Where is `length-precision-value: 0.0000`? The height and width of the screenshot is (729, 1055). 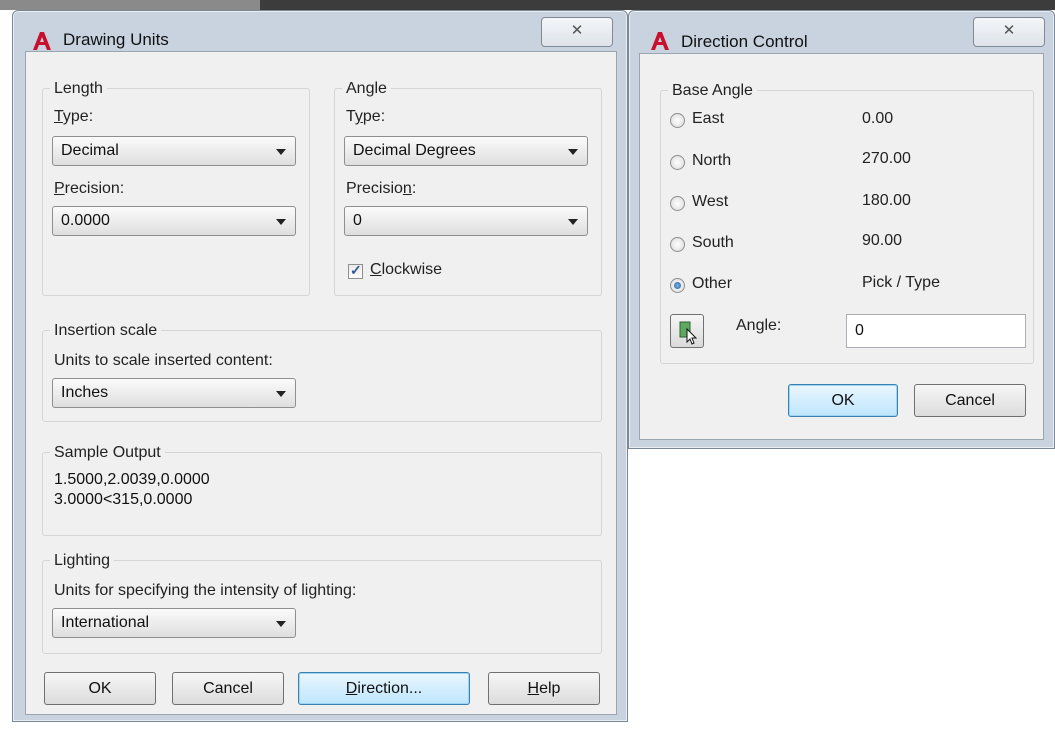 length-precision-value: 0.0000 is located at coordinates (85, 220).